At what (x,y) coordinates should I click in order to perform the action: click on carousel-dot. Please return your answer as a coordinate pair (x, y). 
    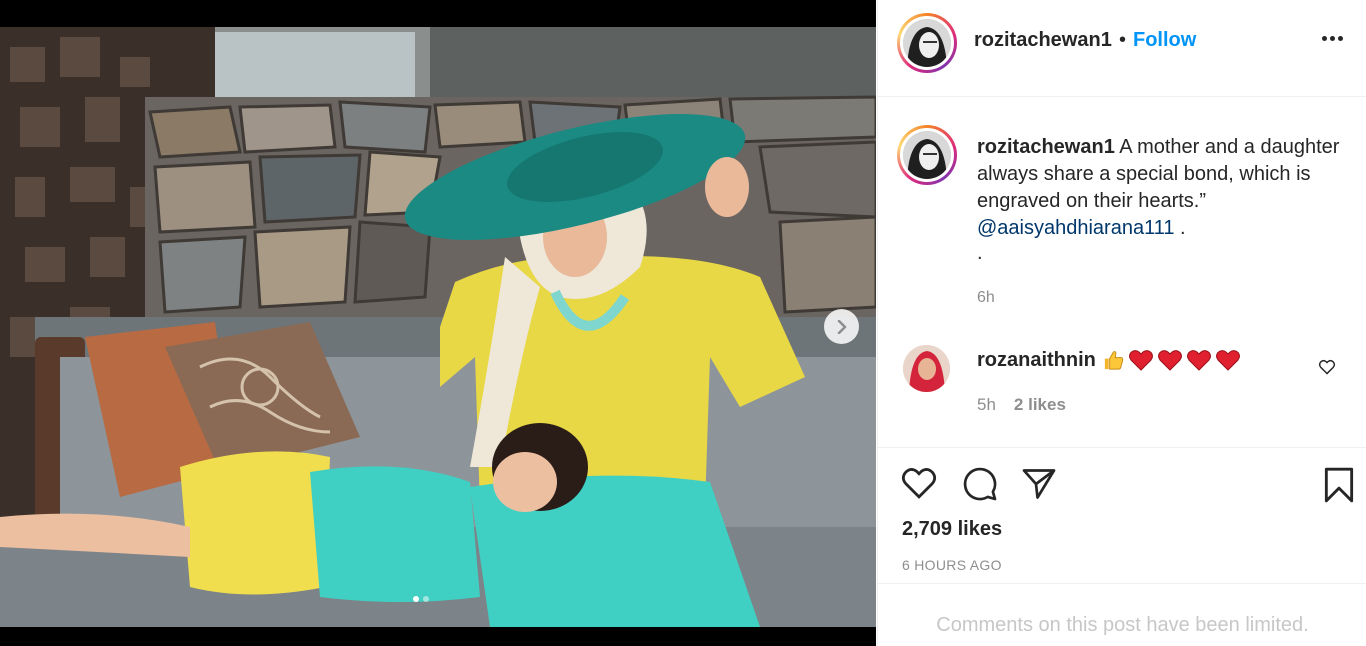
    Looking at the image, I should click on (426, 599).